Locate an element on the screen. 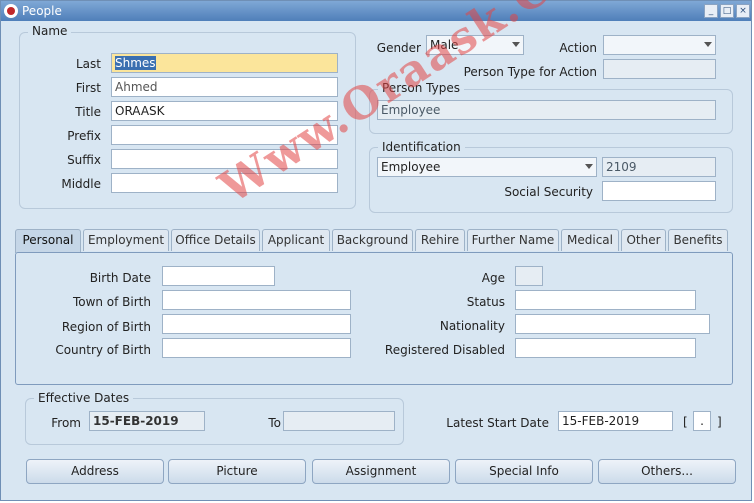 The height and width of the screenshot is (503, 754). assignment-button: Assignment is located at coordinates (381, 471).